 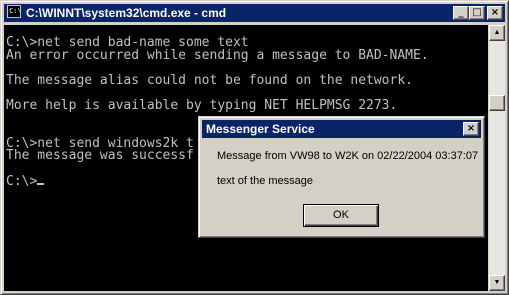 What do you see at coordinates (41, 183) in the screenshot?
I see `text-cursor` at bounding box center [41, 183].